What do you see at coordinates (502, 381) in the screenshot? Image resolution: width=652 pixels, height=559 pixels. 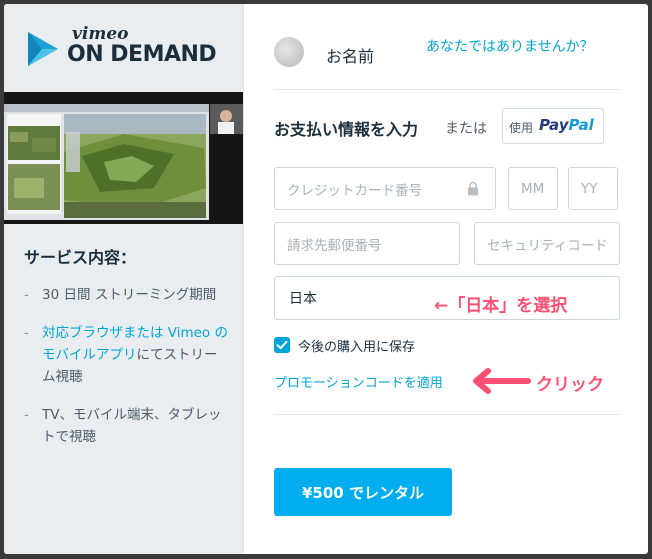 I see `arrow-left-icon` at bounding box center [502, 381].